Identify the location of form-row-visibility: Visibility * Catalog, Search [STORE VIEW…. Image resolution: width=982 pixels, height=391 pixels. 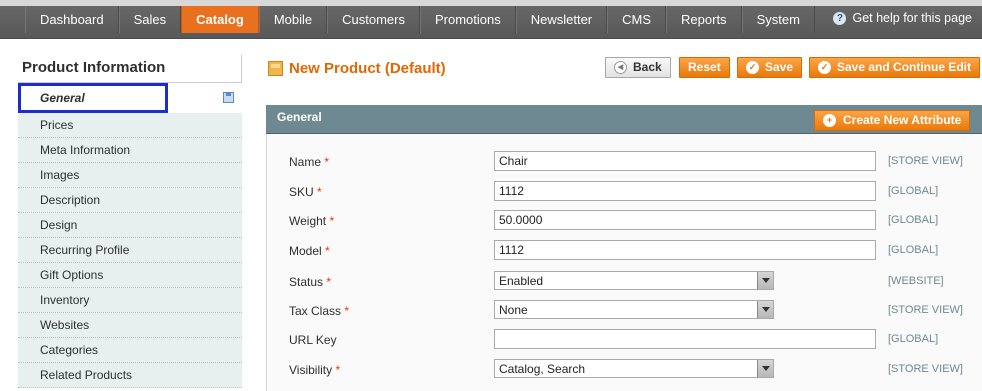
(624, 370).